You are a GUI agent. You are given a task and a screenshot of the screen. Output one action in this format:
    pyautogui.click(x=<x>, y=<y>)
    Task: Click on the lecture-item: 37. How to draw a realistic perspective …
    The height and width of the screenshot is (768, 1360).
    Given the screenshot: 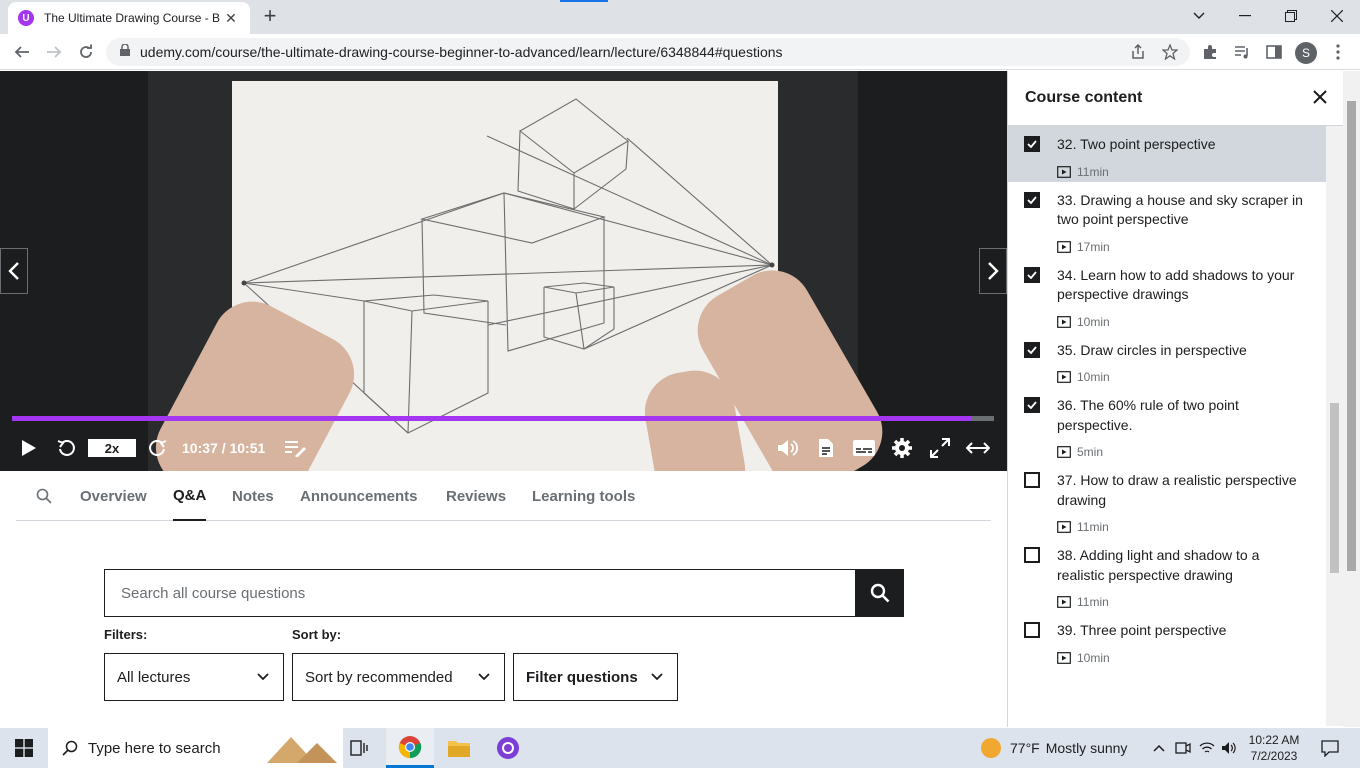 What is the action you would take?
    pyautogui.click(x=1167, y=499)
    